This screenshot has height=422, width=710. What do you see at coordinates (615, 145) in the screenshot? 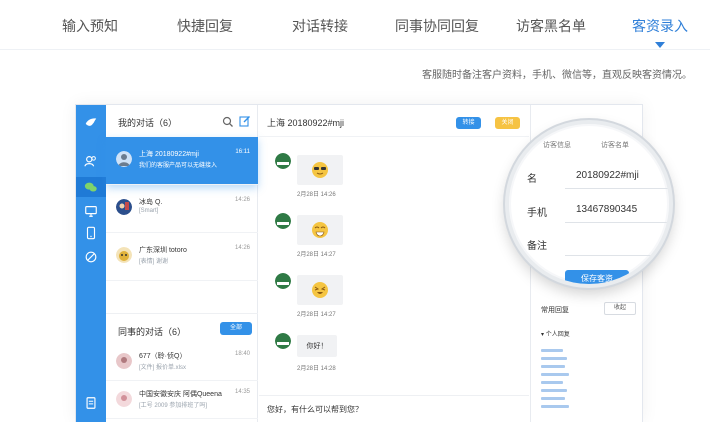
I see `lens-tab-visitor-list: 访客名单` at bounding box center [615, 145].